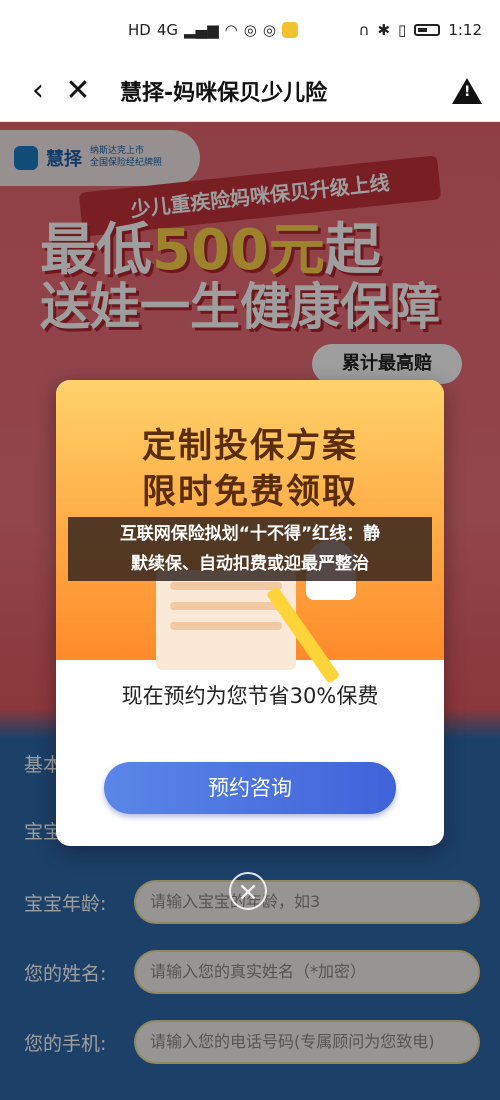 The width and height of the screenshot is (500, 1100). What do you see at coordinates (226, 620) in the screenshot?
I see `document-illustration` at bounding box center [226, 620].